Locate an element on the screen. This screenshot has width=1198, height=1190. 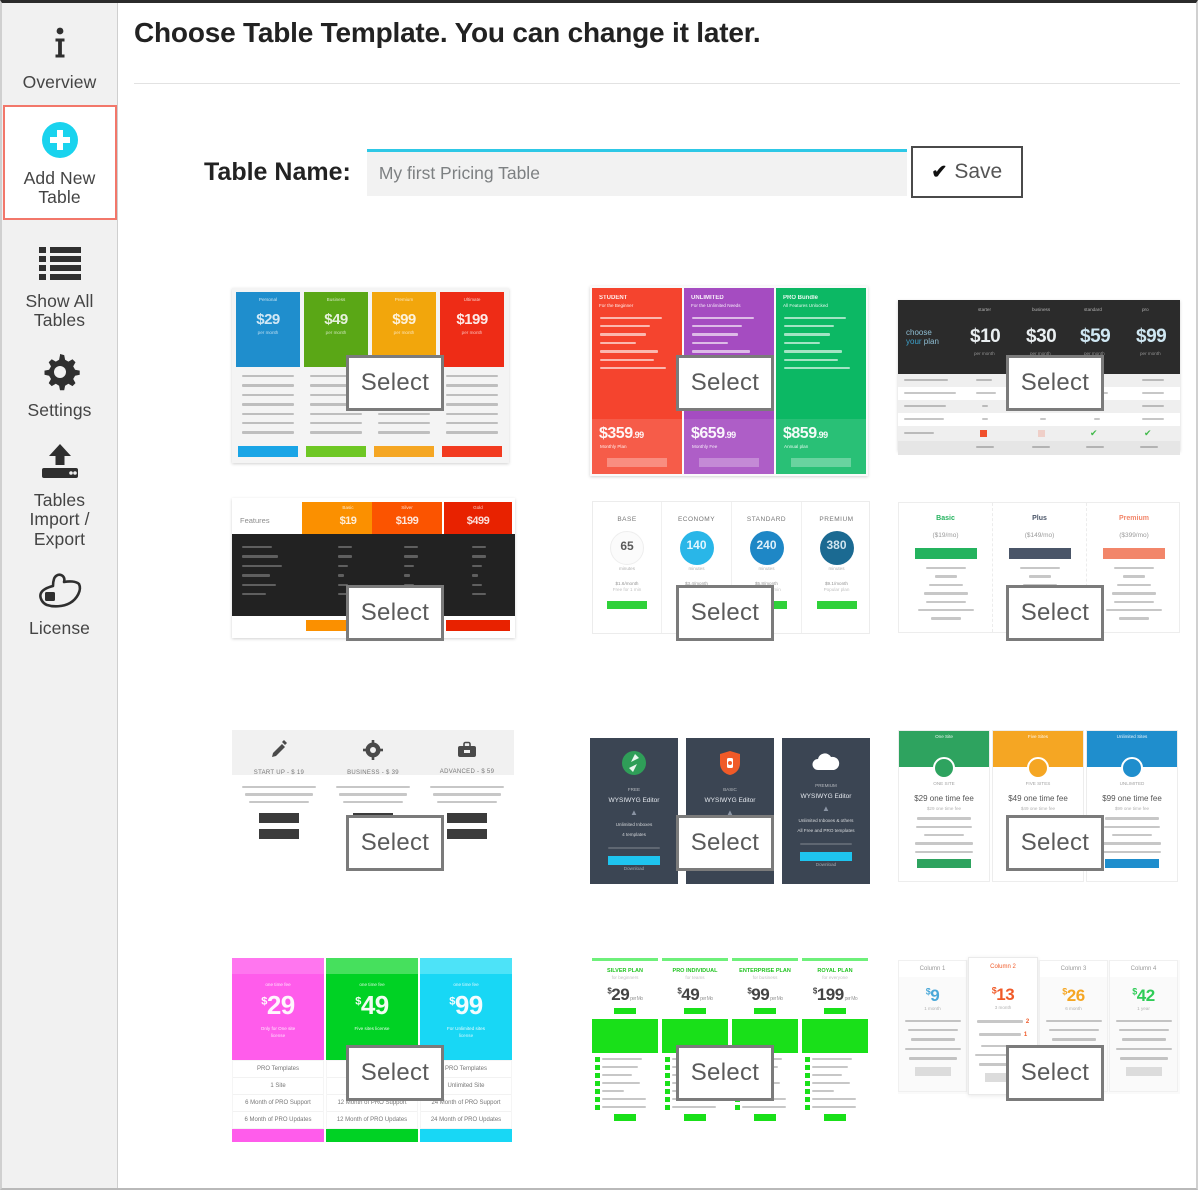
sidebar-item-add-new-table: Add New Table is located at coordinates (59, 162).